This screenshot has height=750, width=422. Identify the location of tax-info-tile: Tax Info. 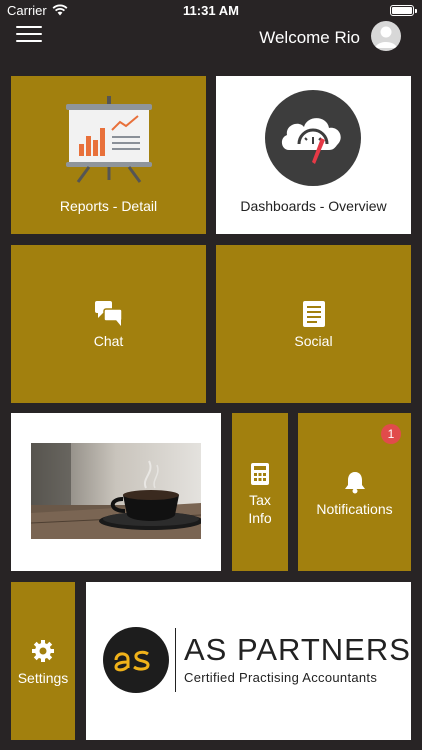
(260, 492).